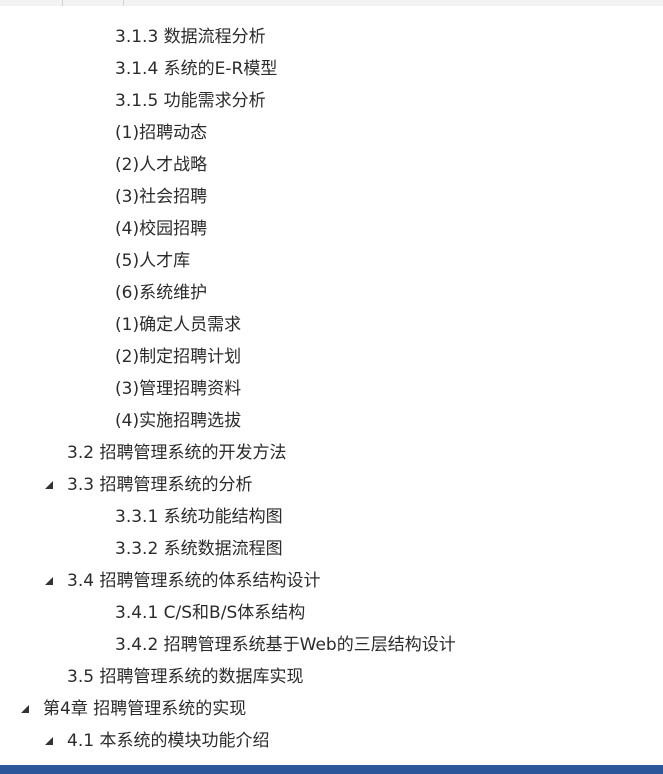  I want to click on nav-heading-label: 3.1.3 数据流程分析, so click(190, 37).